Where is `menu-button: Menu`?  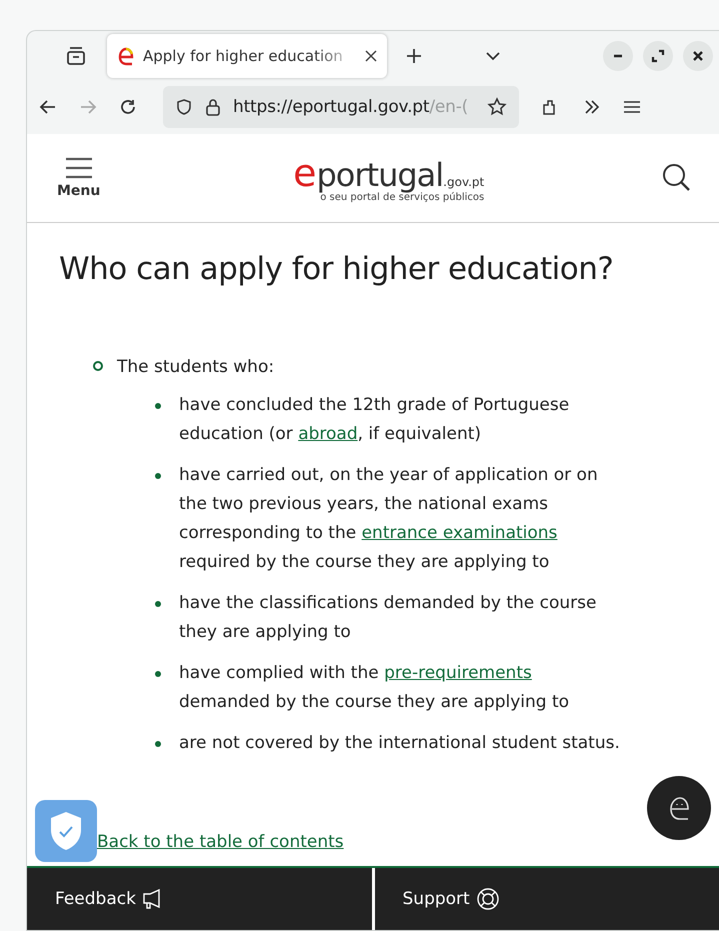 menu-button: Menu is located at coordinates (78, 178).